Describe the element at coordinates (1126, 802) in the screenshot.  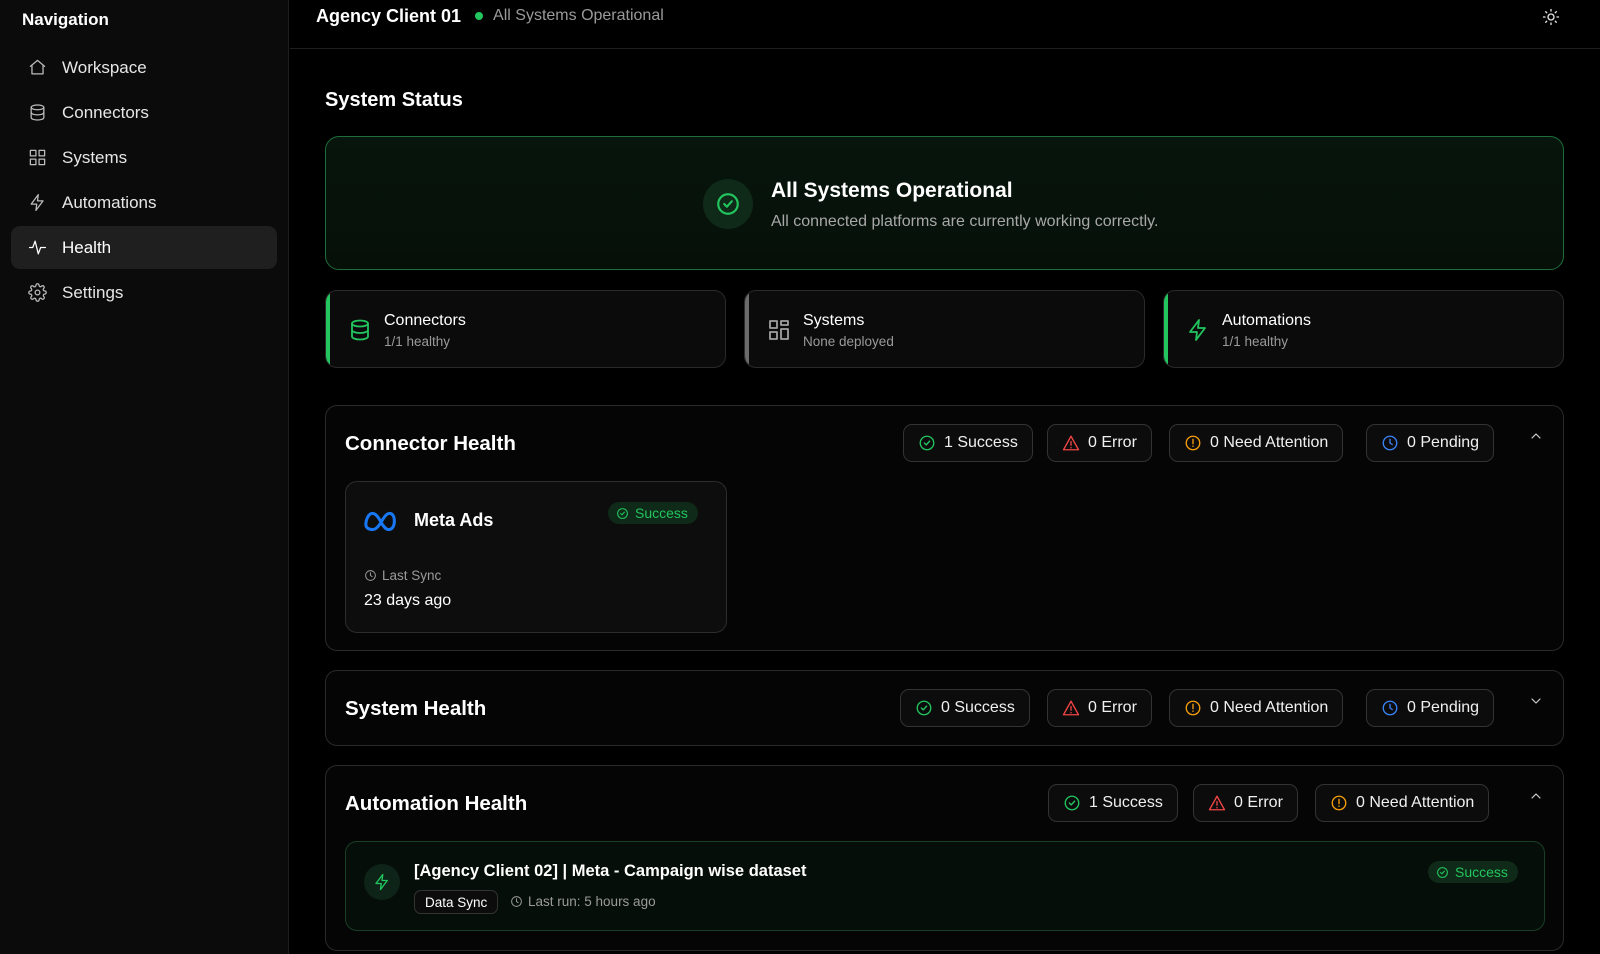
I see `chip-label: 1 Success` at that location.